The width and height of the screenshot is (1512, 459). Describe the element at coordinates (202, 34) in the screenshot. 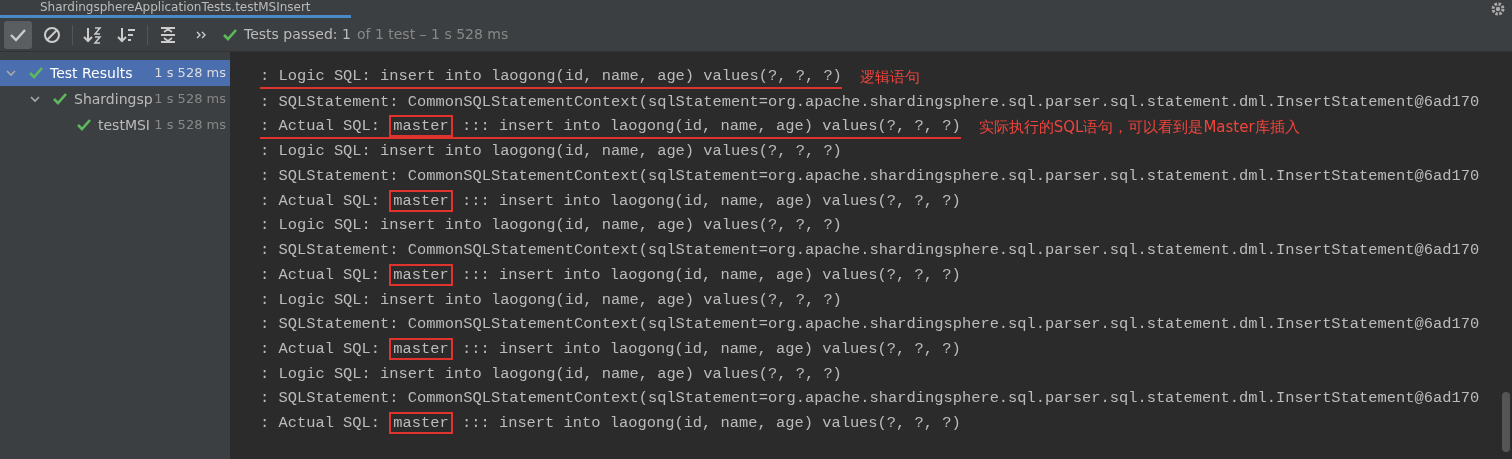

I see `more-chevron-icon` at that location.